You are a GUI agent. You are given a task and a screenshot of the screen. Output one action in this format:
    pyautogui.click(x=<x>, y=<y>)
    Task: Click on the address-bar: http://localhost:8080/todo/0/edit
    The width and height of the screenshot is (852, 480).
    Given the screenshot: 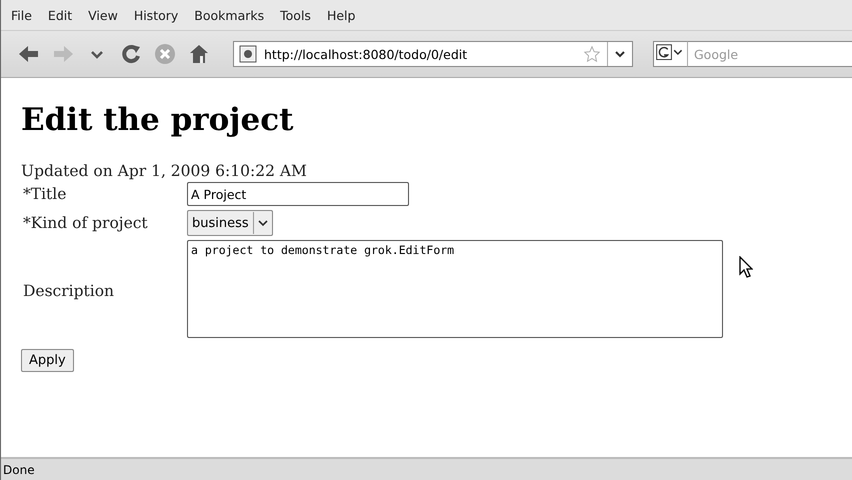 What is the action you would take?
    pyautogui.click(x=433, y=54)
    